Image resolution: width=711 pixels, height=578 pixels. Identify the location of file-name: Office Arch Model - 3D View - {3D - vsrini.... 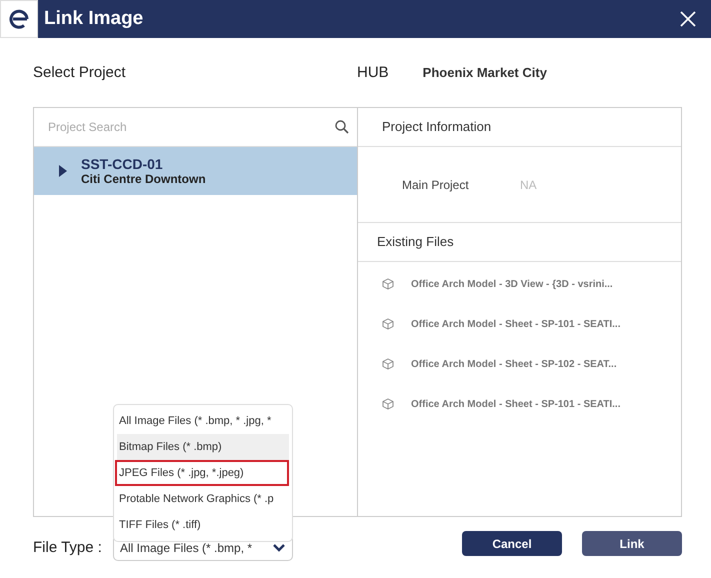
(512, 284).